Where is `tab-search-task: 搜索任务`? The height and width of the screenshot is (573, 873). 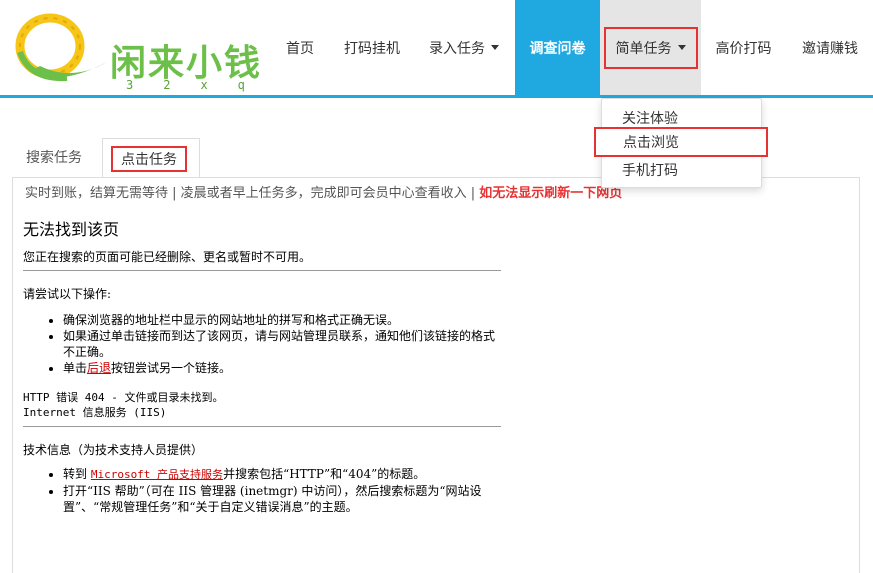
tab-search-task: 搜索任务 is located at coordinates (54, 158).